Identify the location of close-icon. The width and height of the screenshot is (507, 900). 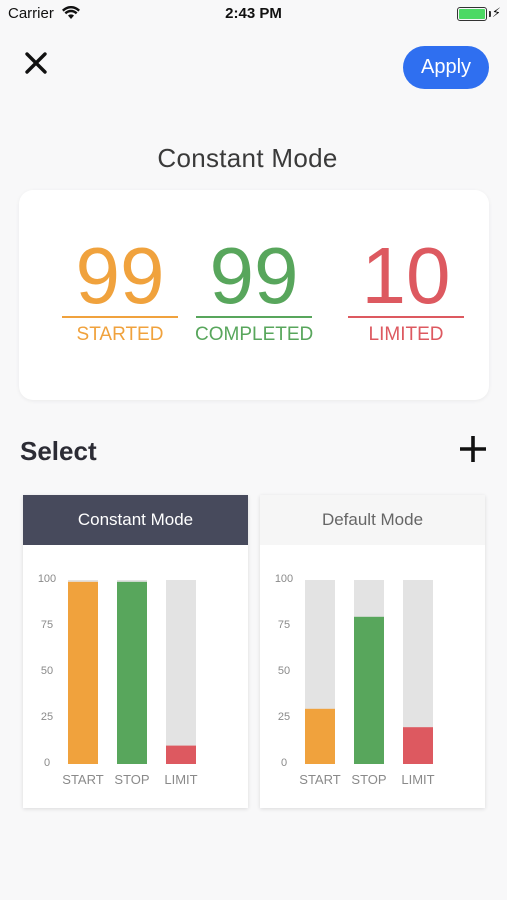
(36, 63).